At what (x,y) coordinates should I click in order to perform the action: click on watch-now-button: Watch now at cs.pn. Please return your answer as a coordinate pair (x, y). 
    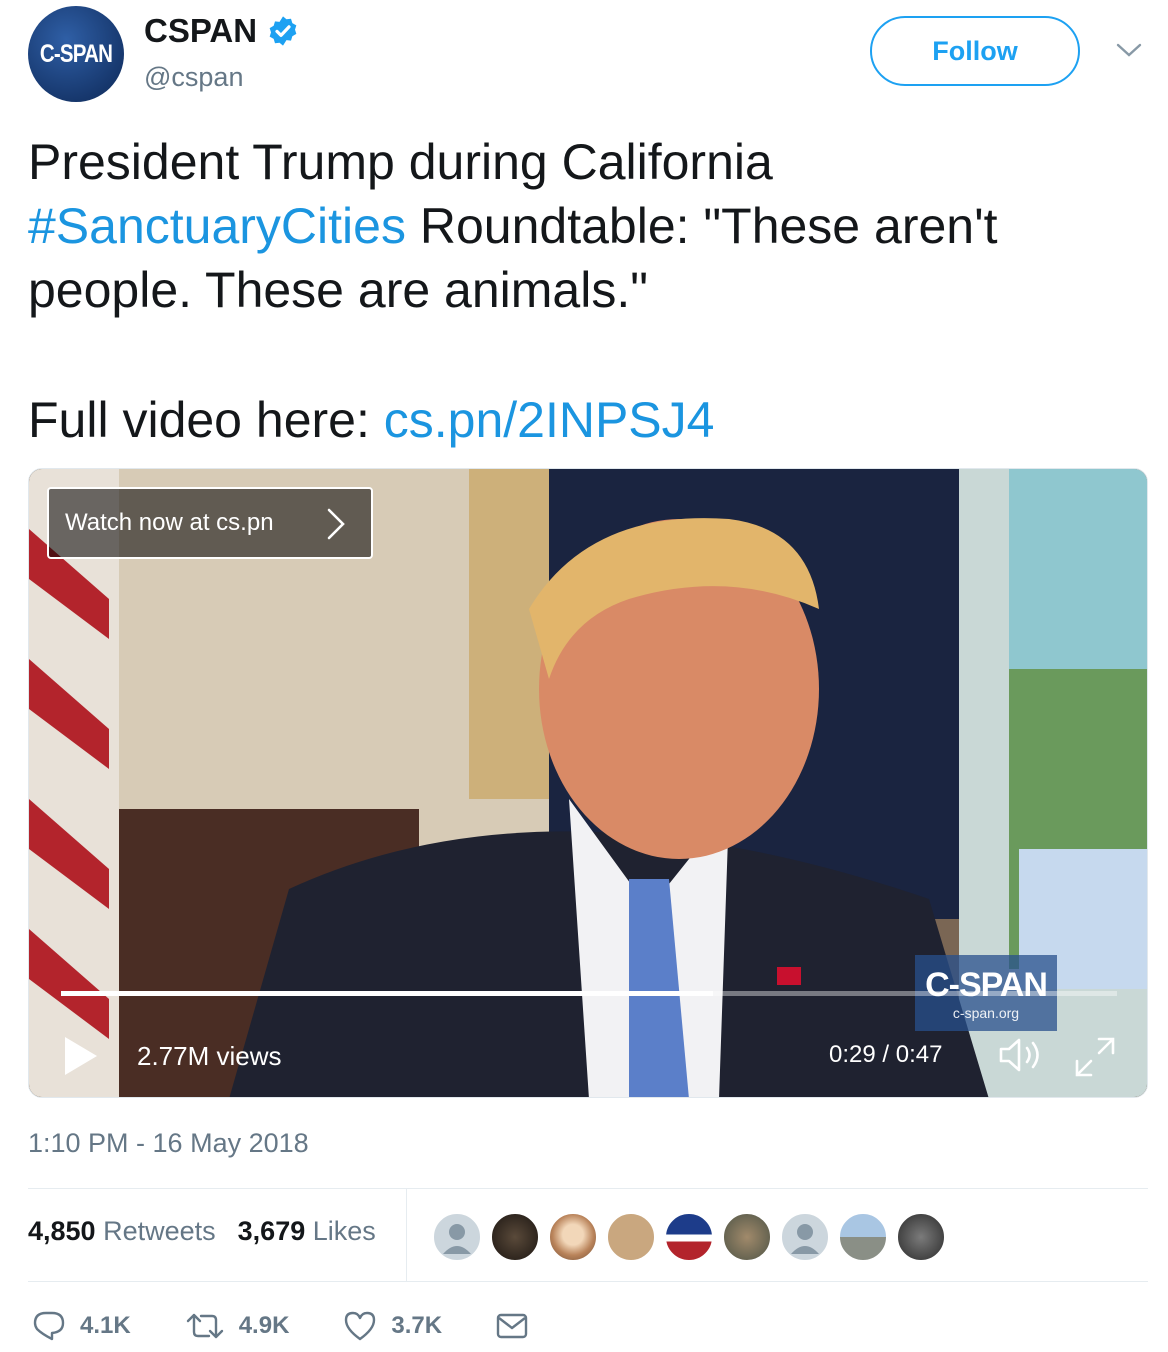
    Looking at the image, I should click on (210, 523).